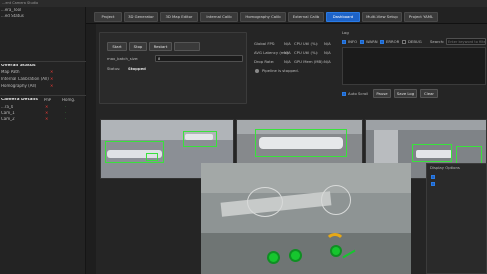 The image size is (487, 274). I want to click on filter-info-checkbox, so click(344, 42).